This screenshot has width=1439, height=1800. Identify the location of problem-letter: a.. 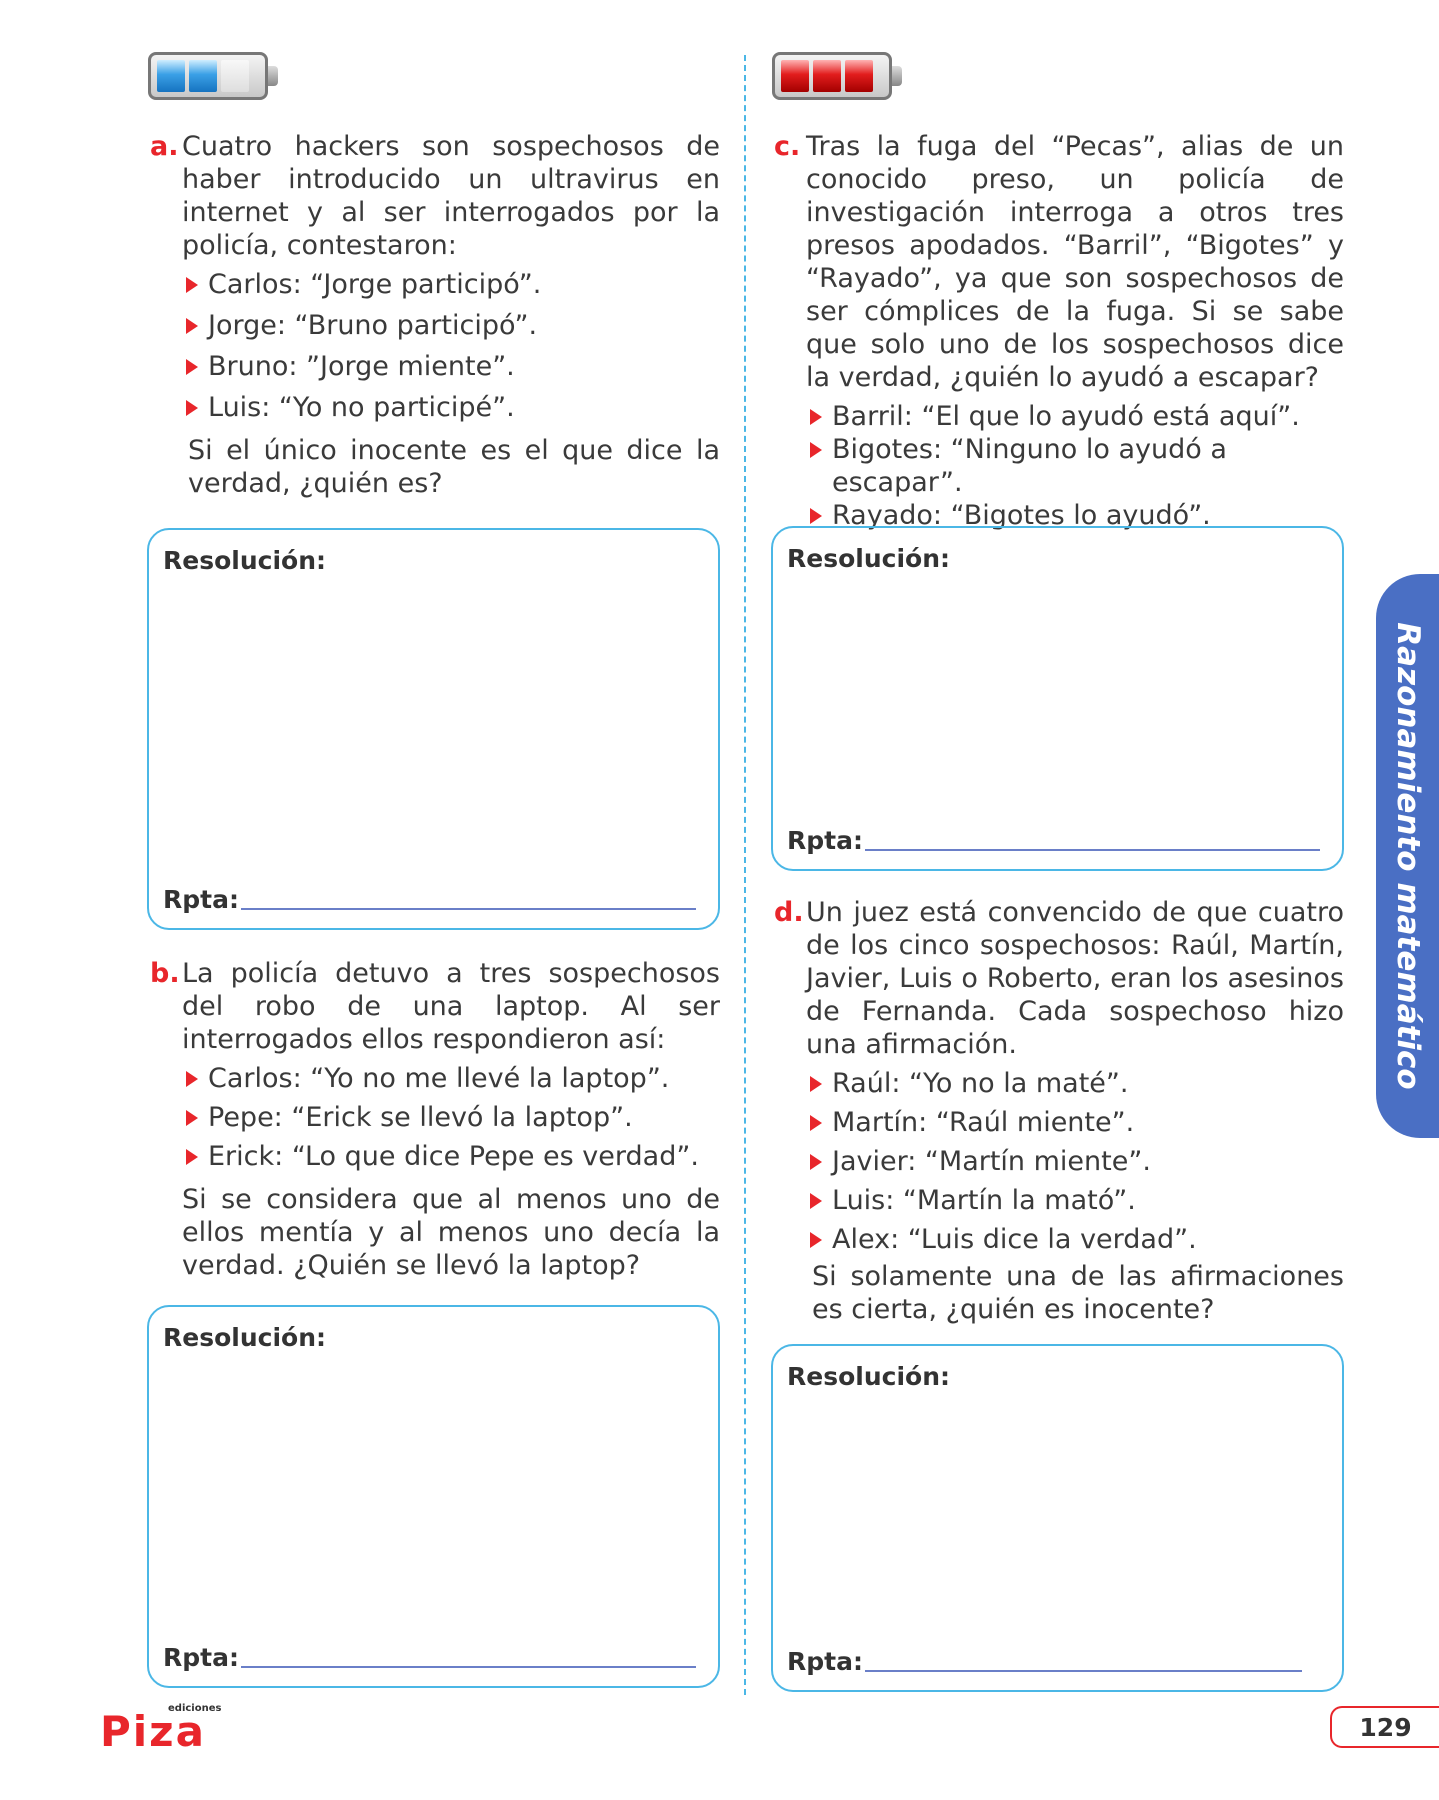
(164, 146).